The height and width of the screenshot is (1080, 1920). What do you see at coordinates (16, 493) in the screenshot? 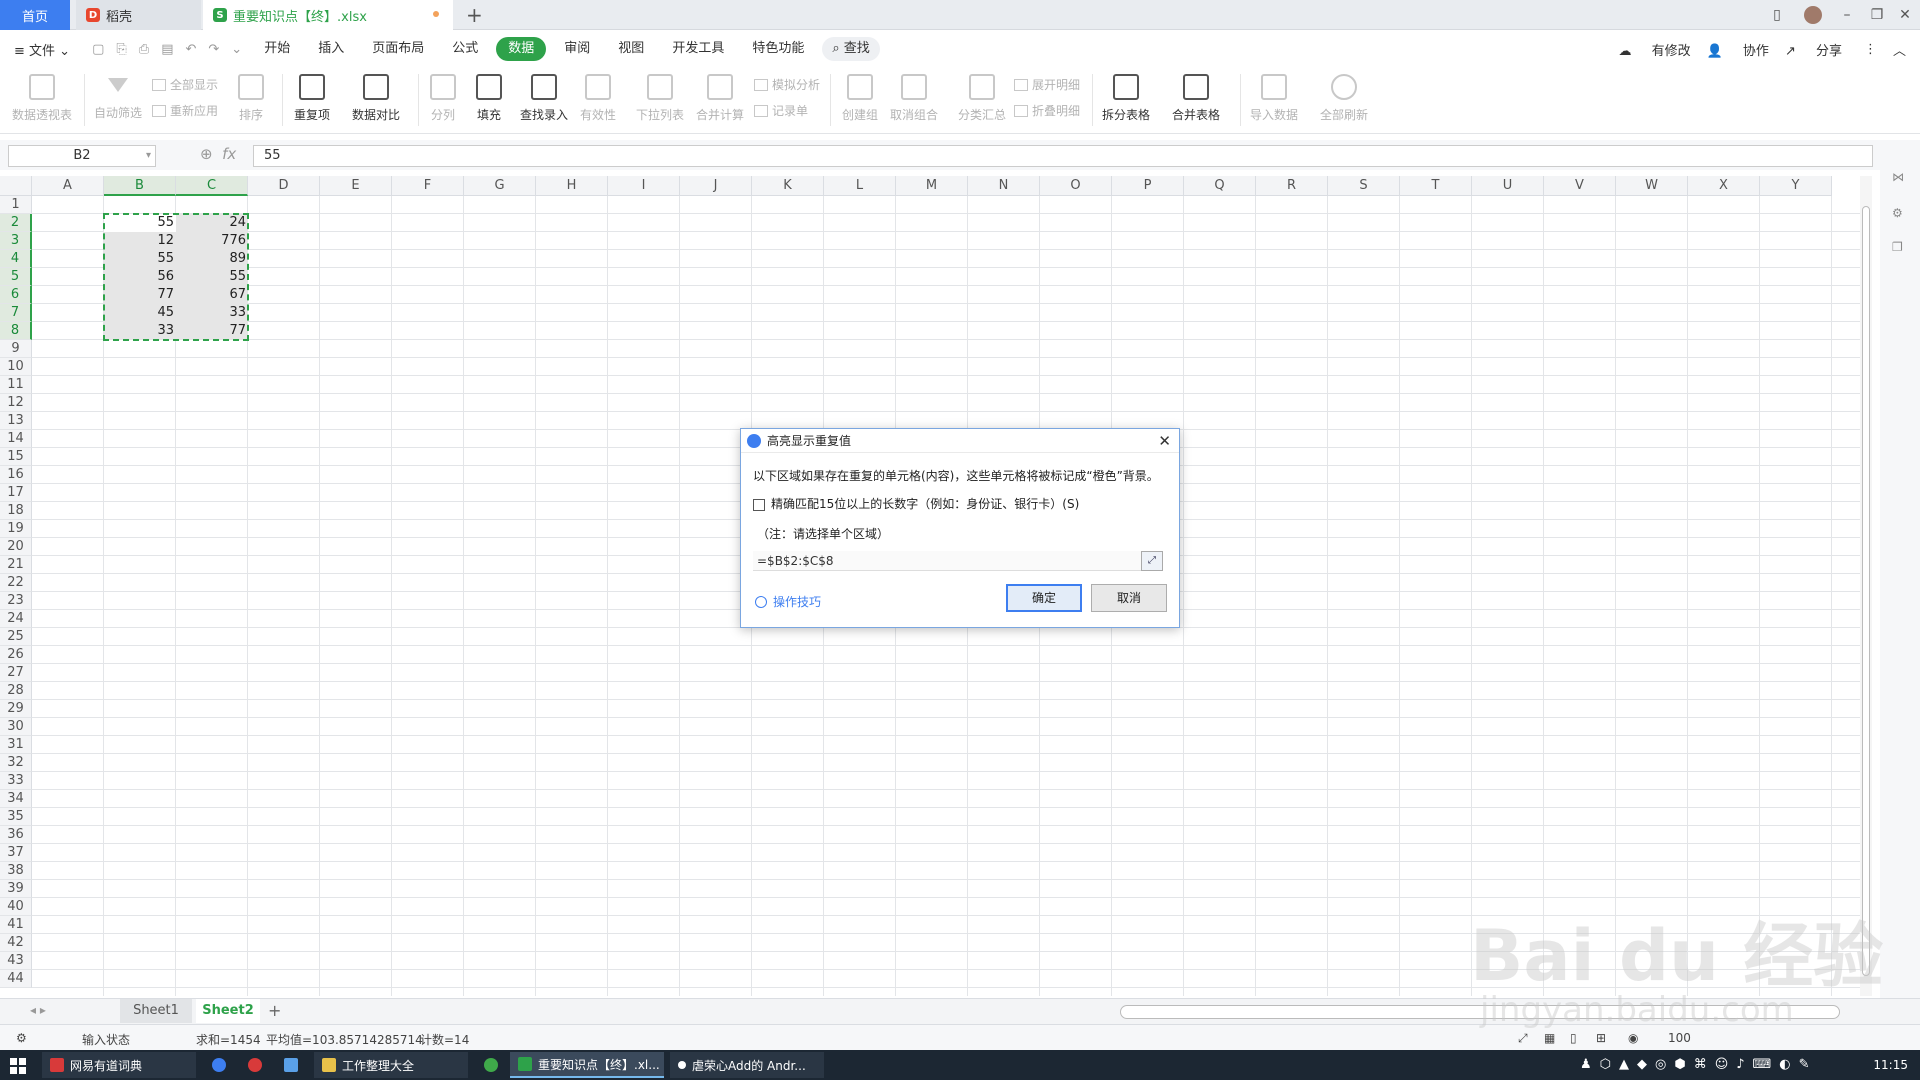
I see `row-header-17: 17` at bounding box center [16, 493].